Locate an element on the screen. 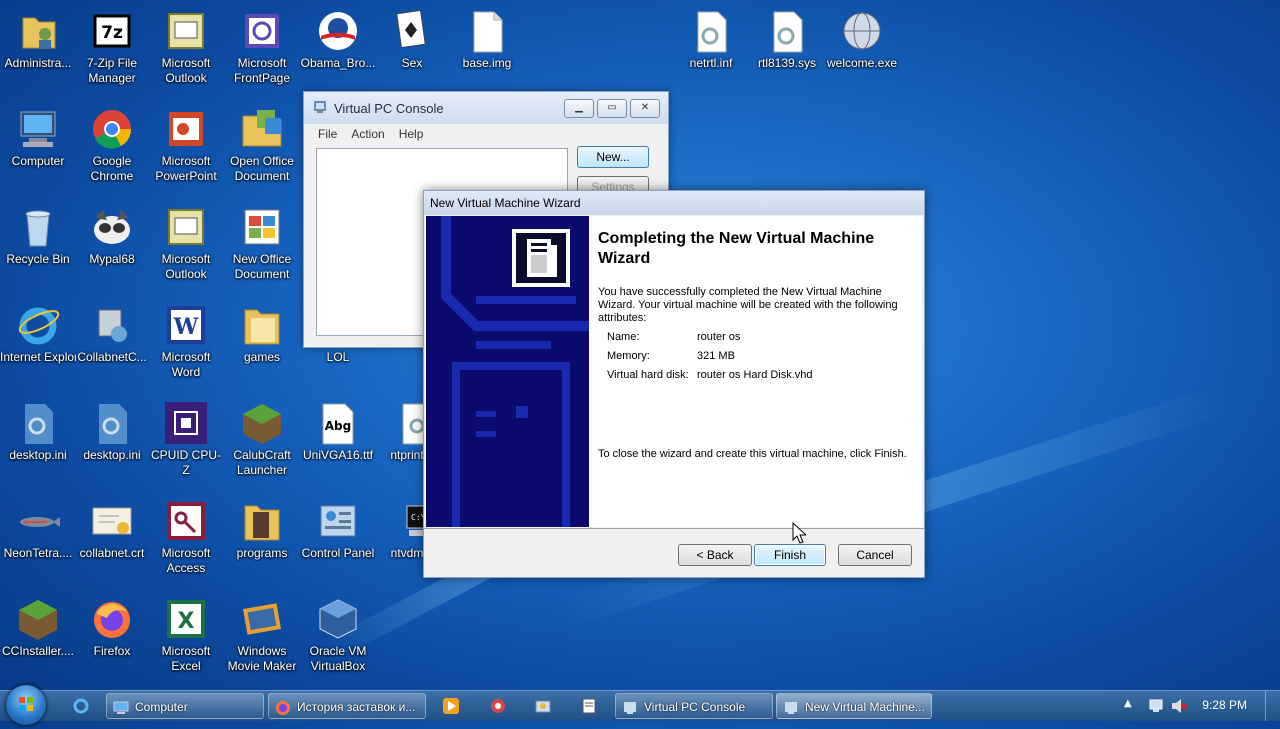 This screenshot has width=1280, height=729. obama-logo-icon is located at coordinates (338, 31).